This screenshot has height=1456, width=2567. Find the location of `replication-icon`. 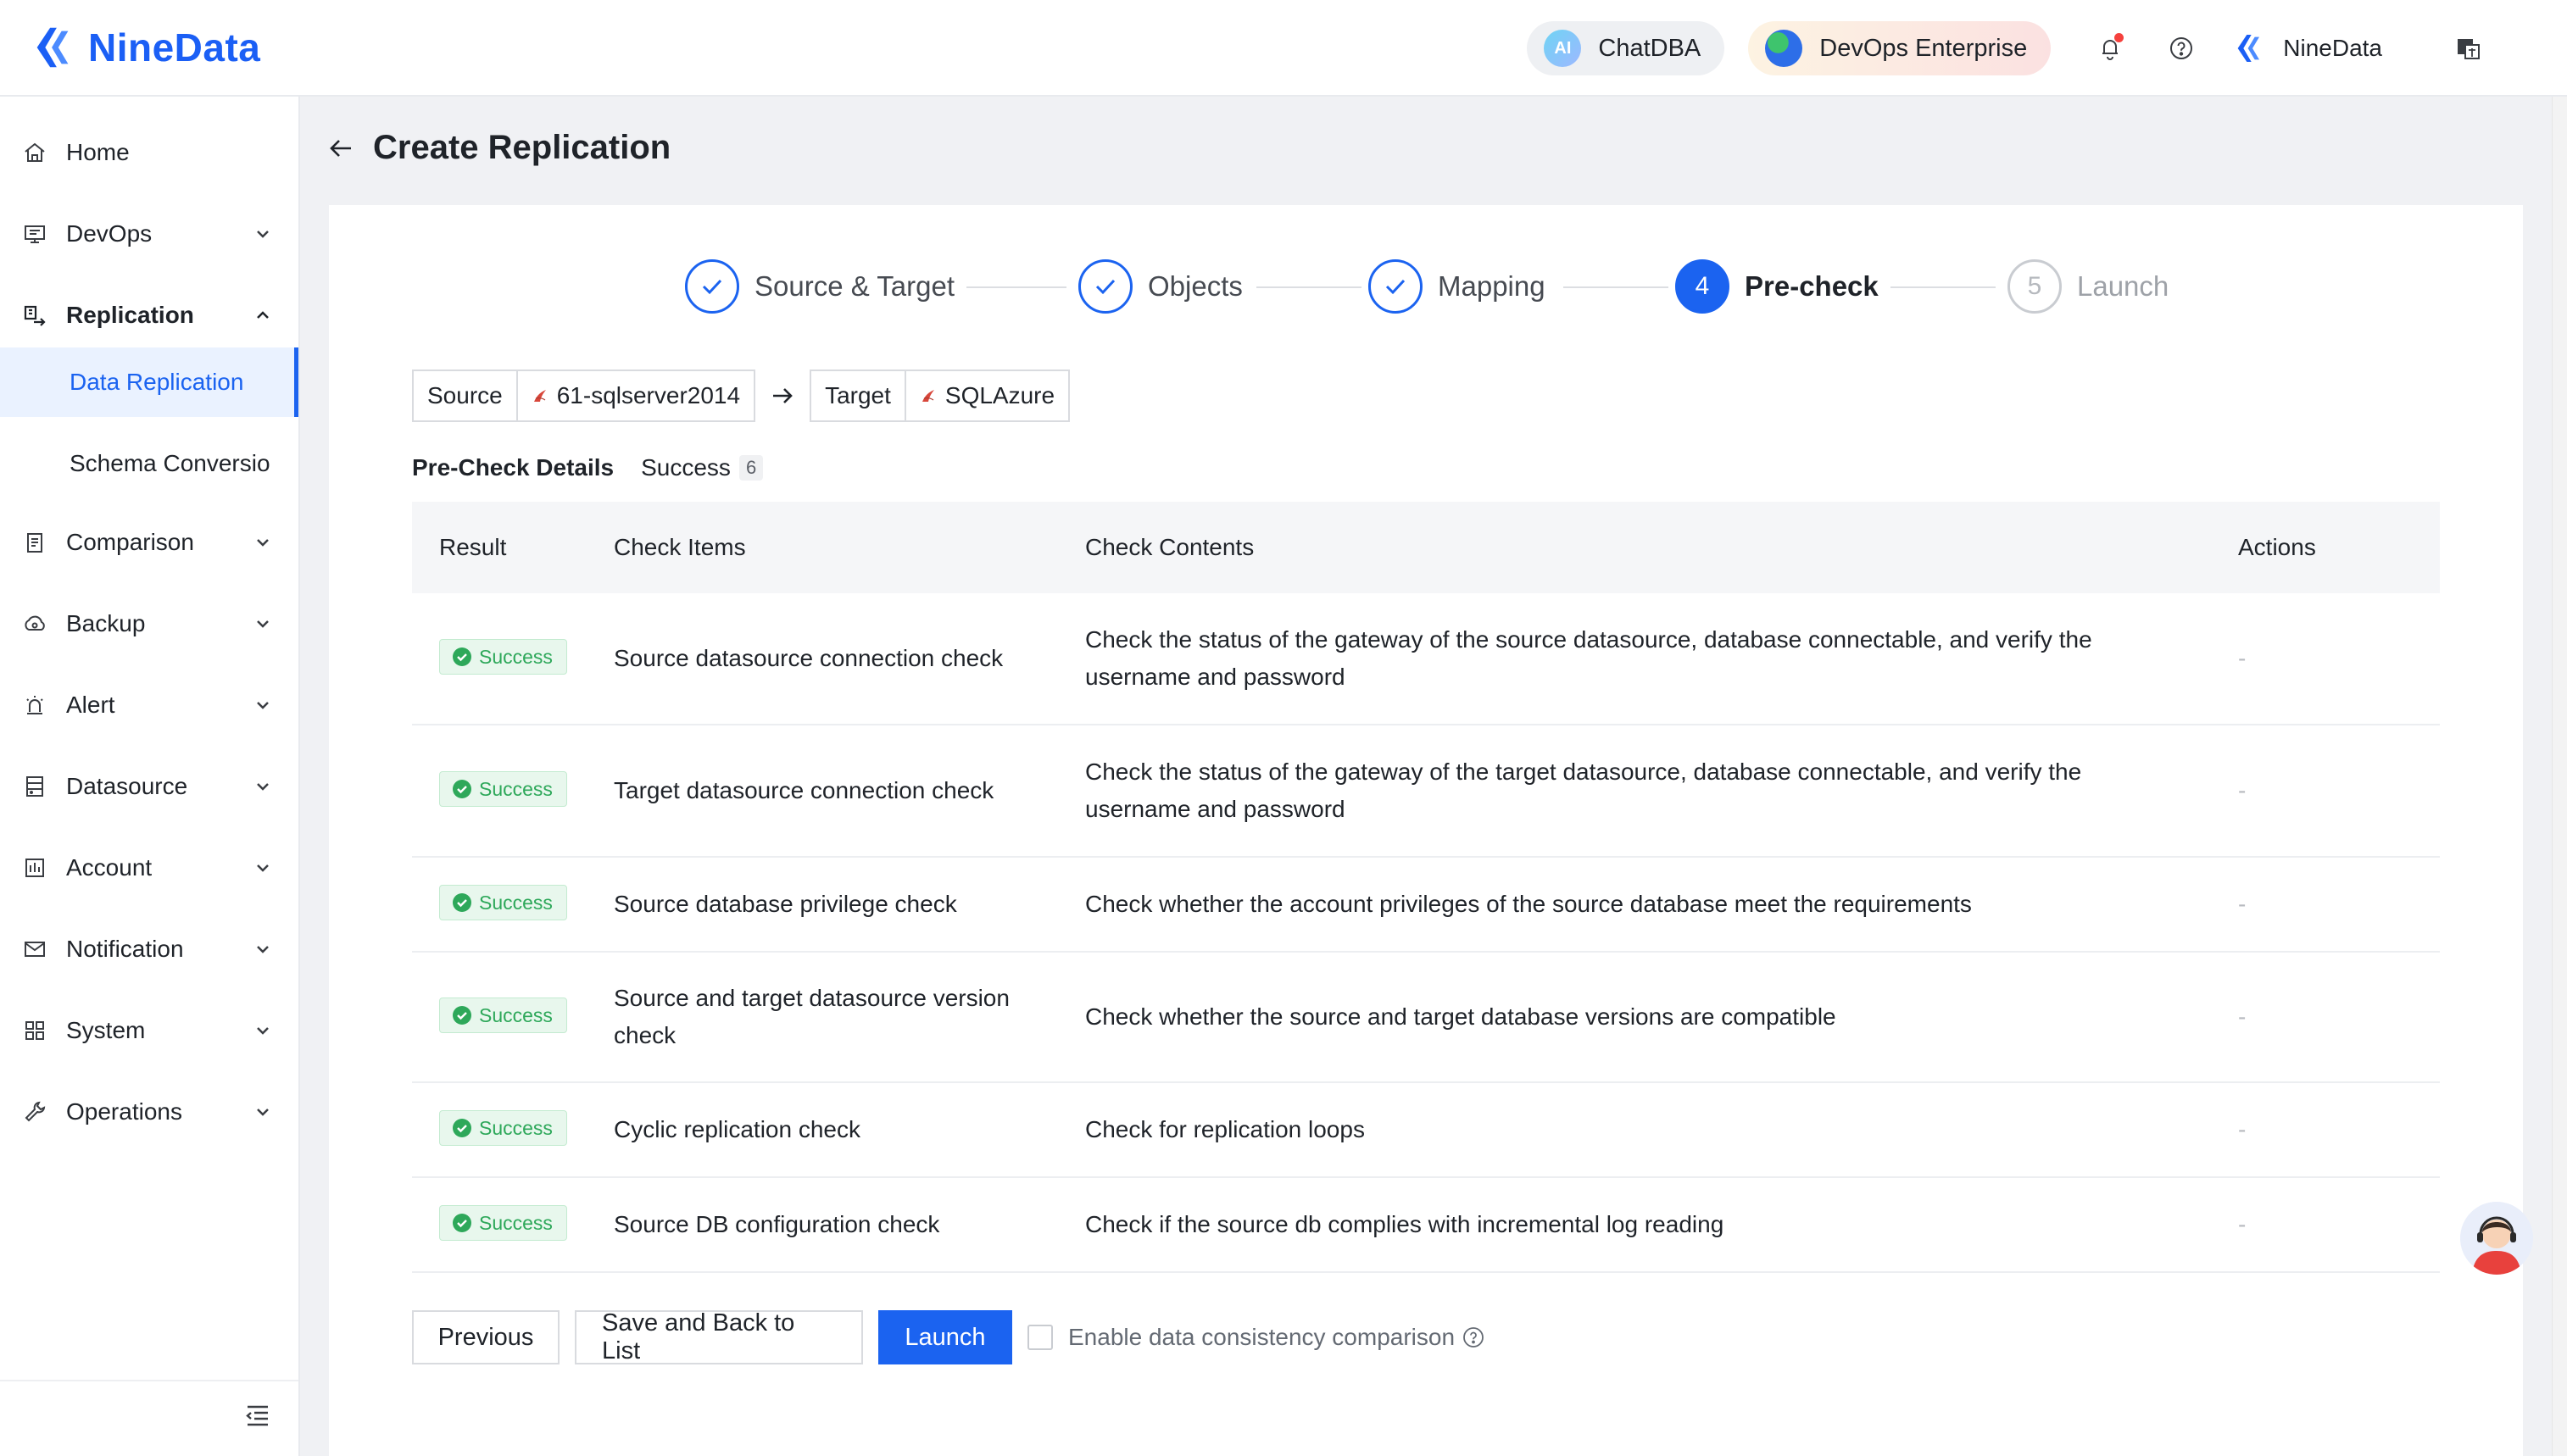

replication-icon is located at coordinates (35, 315).